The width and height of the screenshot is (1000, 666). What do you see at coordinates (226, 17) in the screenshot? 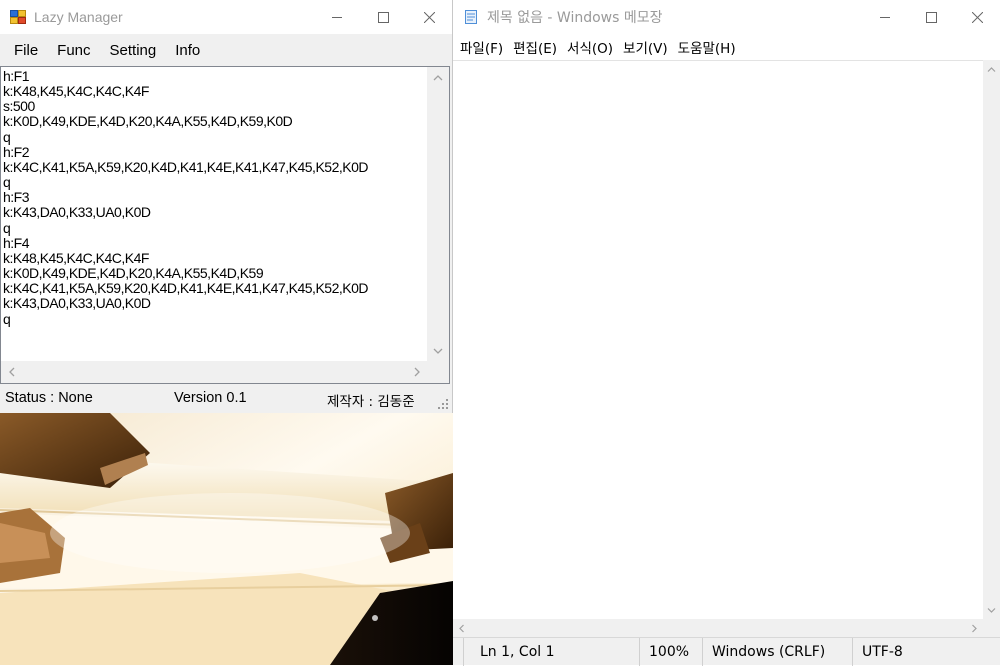
I see `lazy-manager-titlebar: Lazy Manager` at bounding box center [226, 17].